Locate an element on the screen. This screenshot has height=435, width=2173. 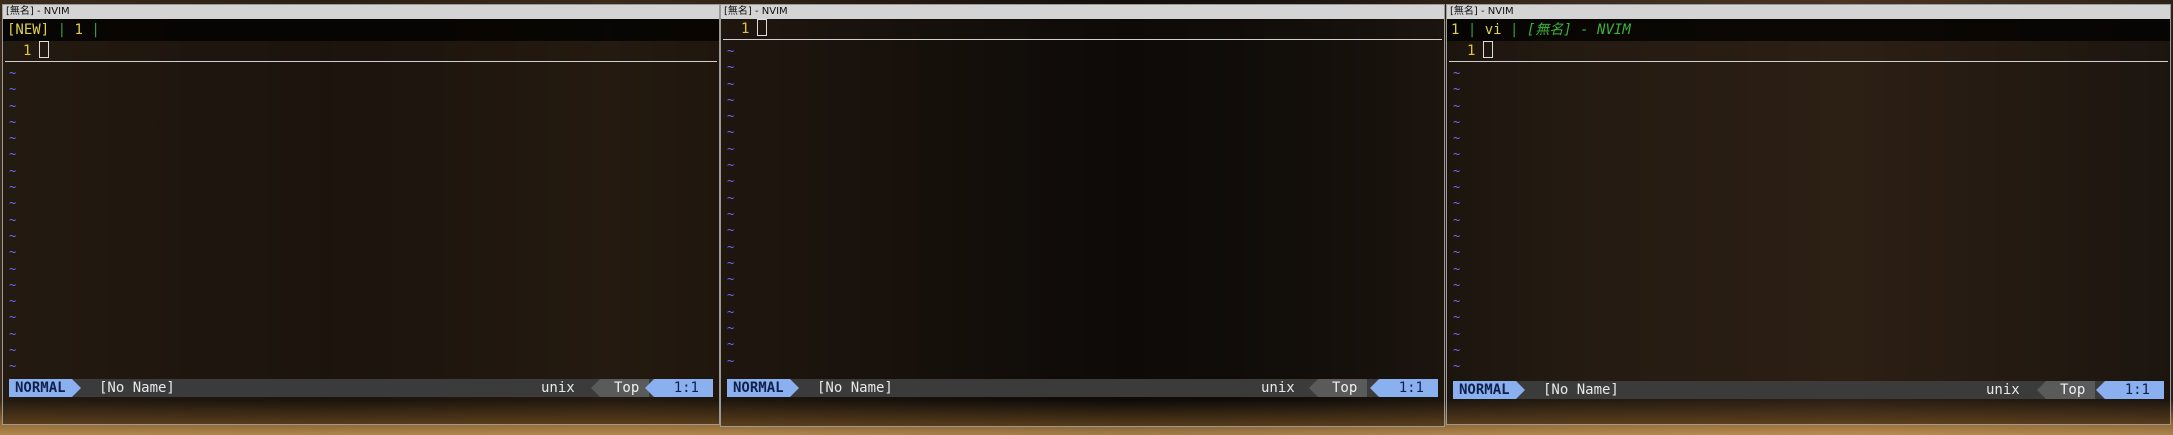
tab-number: 1 is located at coordinates (78, 30).